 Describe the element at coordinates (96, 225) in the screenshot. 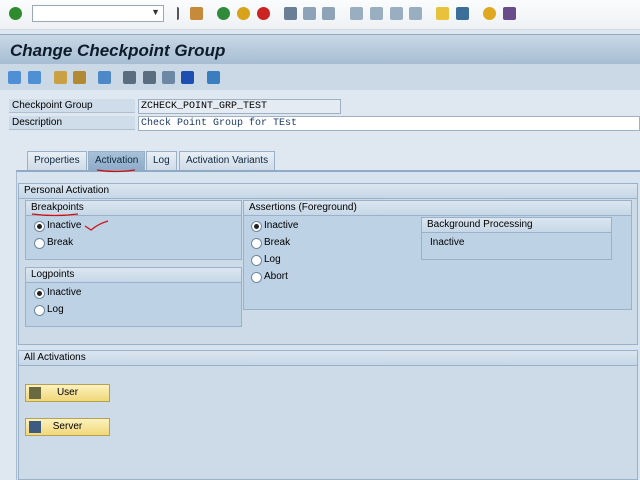

I see `annotation-checkmark` at that location.